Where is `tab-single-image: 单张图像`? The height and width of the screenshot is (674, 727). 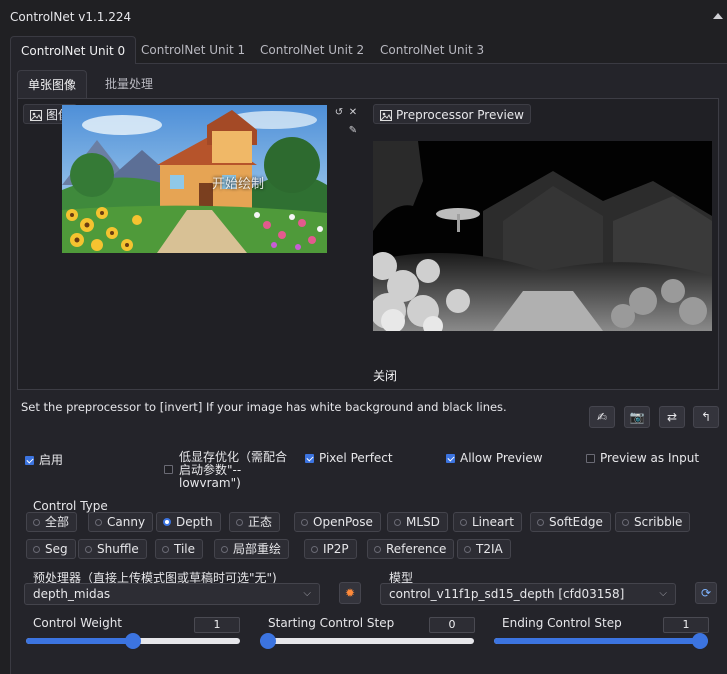 tab-single-image: 单张图像 is located at coordinates (52, 84).